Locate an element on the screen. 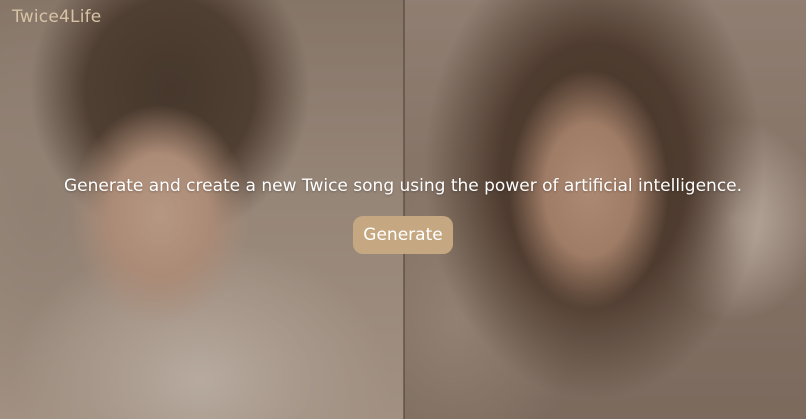 Image resolution: width=806 pixels, height=419 pixels. generate-button: Generate is located at coordinates (403, 235).